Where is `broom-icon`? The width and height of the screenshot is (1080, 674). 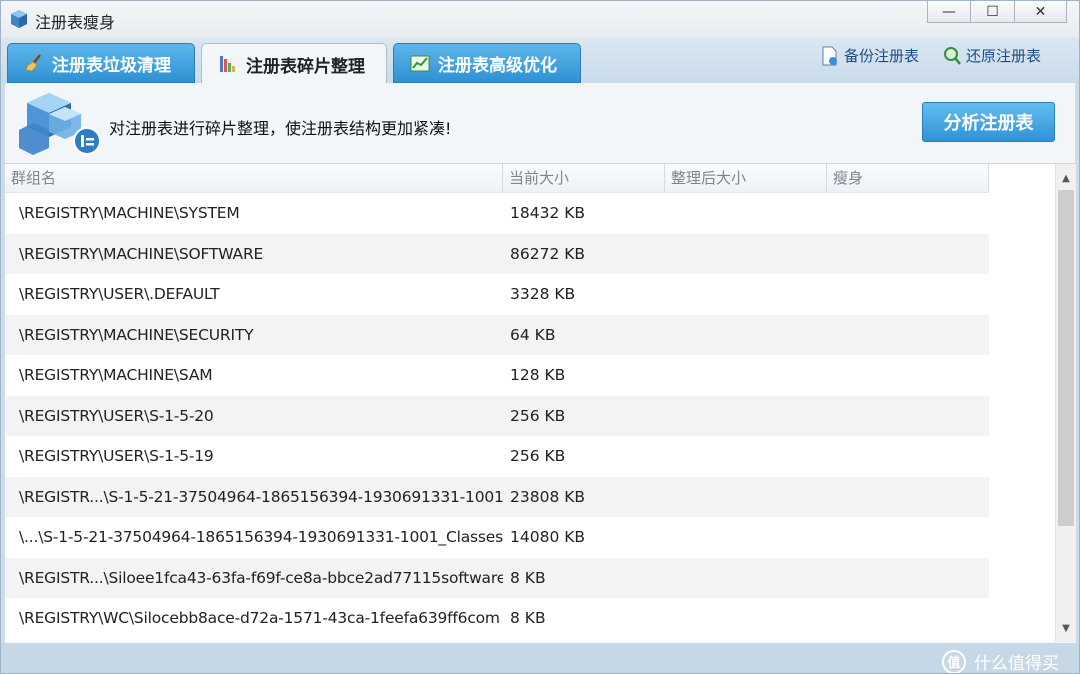 broom-icon is located at coordinates (33, 63).